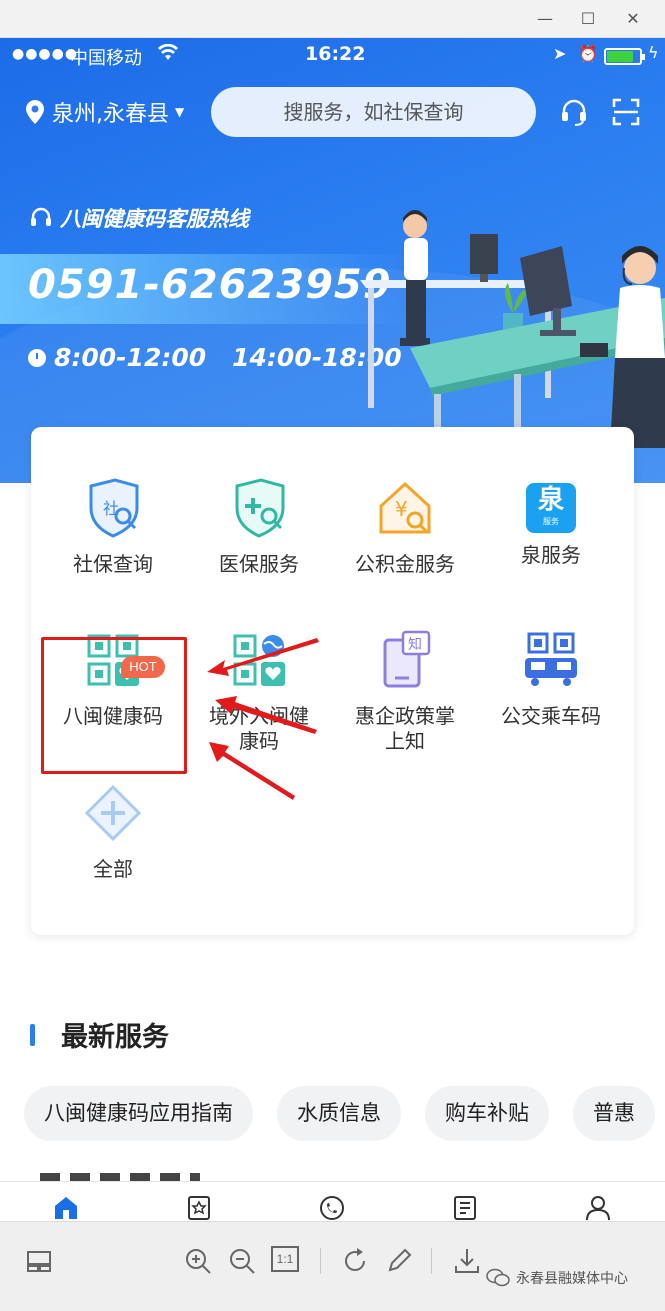 The height and width of the screenshot is (1311, 665). I want to click on close-button: ✕, so click(633, 19).